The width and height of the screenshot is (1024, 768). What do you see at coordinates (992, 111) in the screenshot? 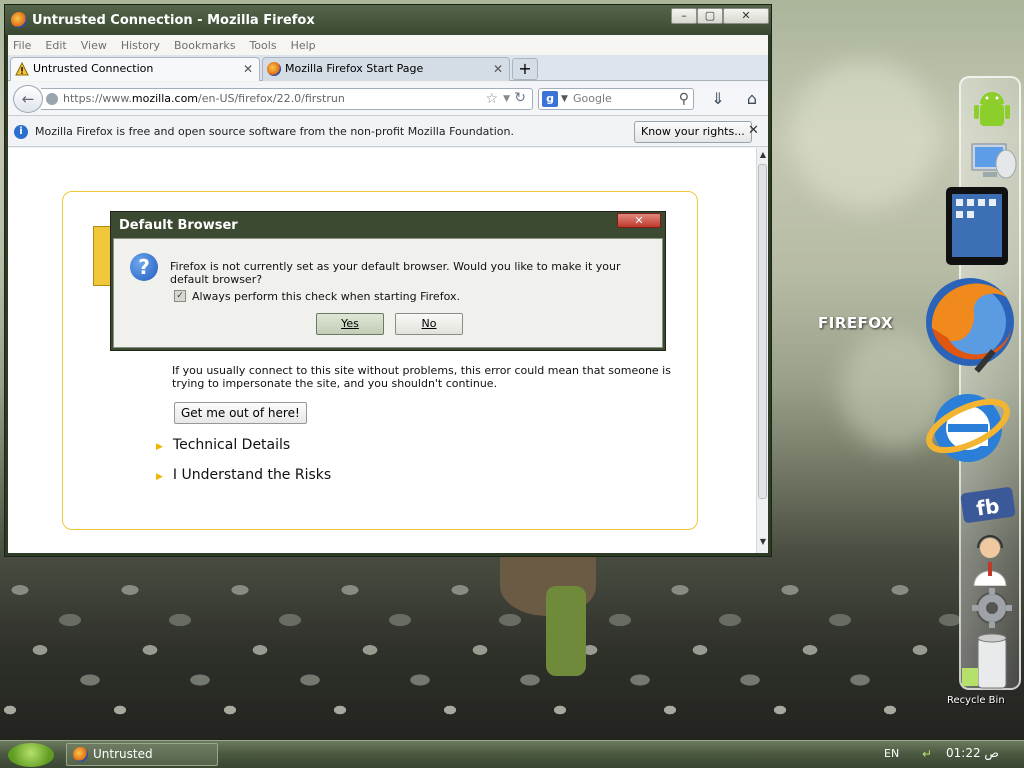
I see `android-icon` at bounding box center [992, 111].